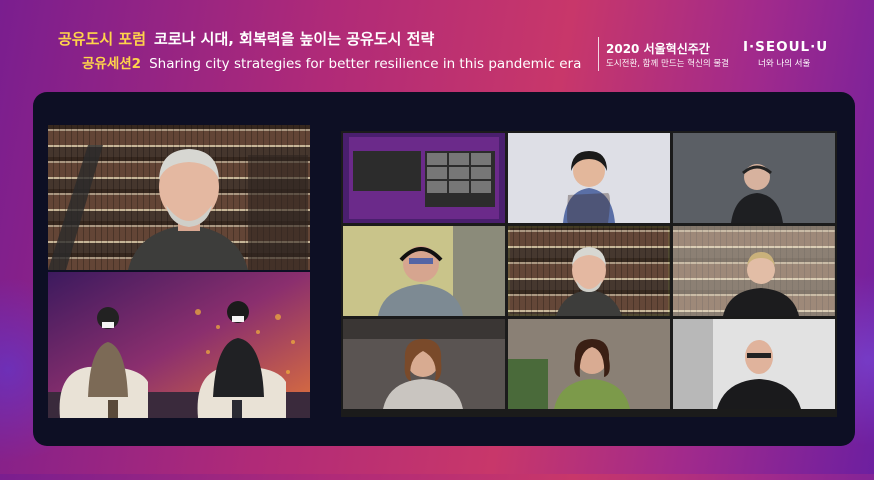 The width and height of the screenshot is (874, 480). I want to click on screen-share-tile, so click(424, 178).